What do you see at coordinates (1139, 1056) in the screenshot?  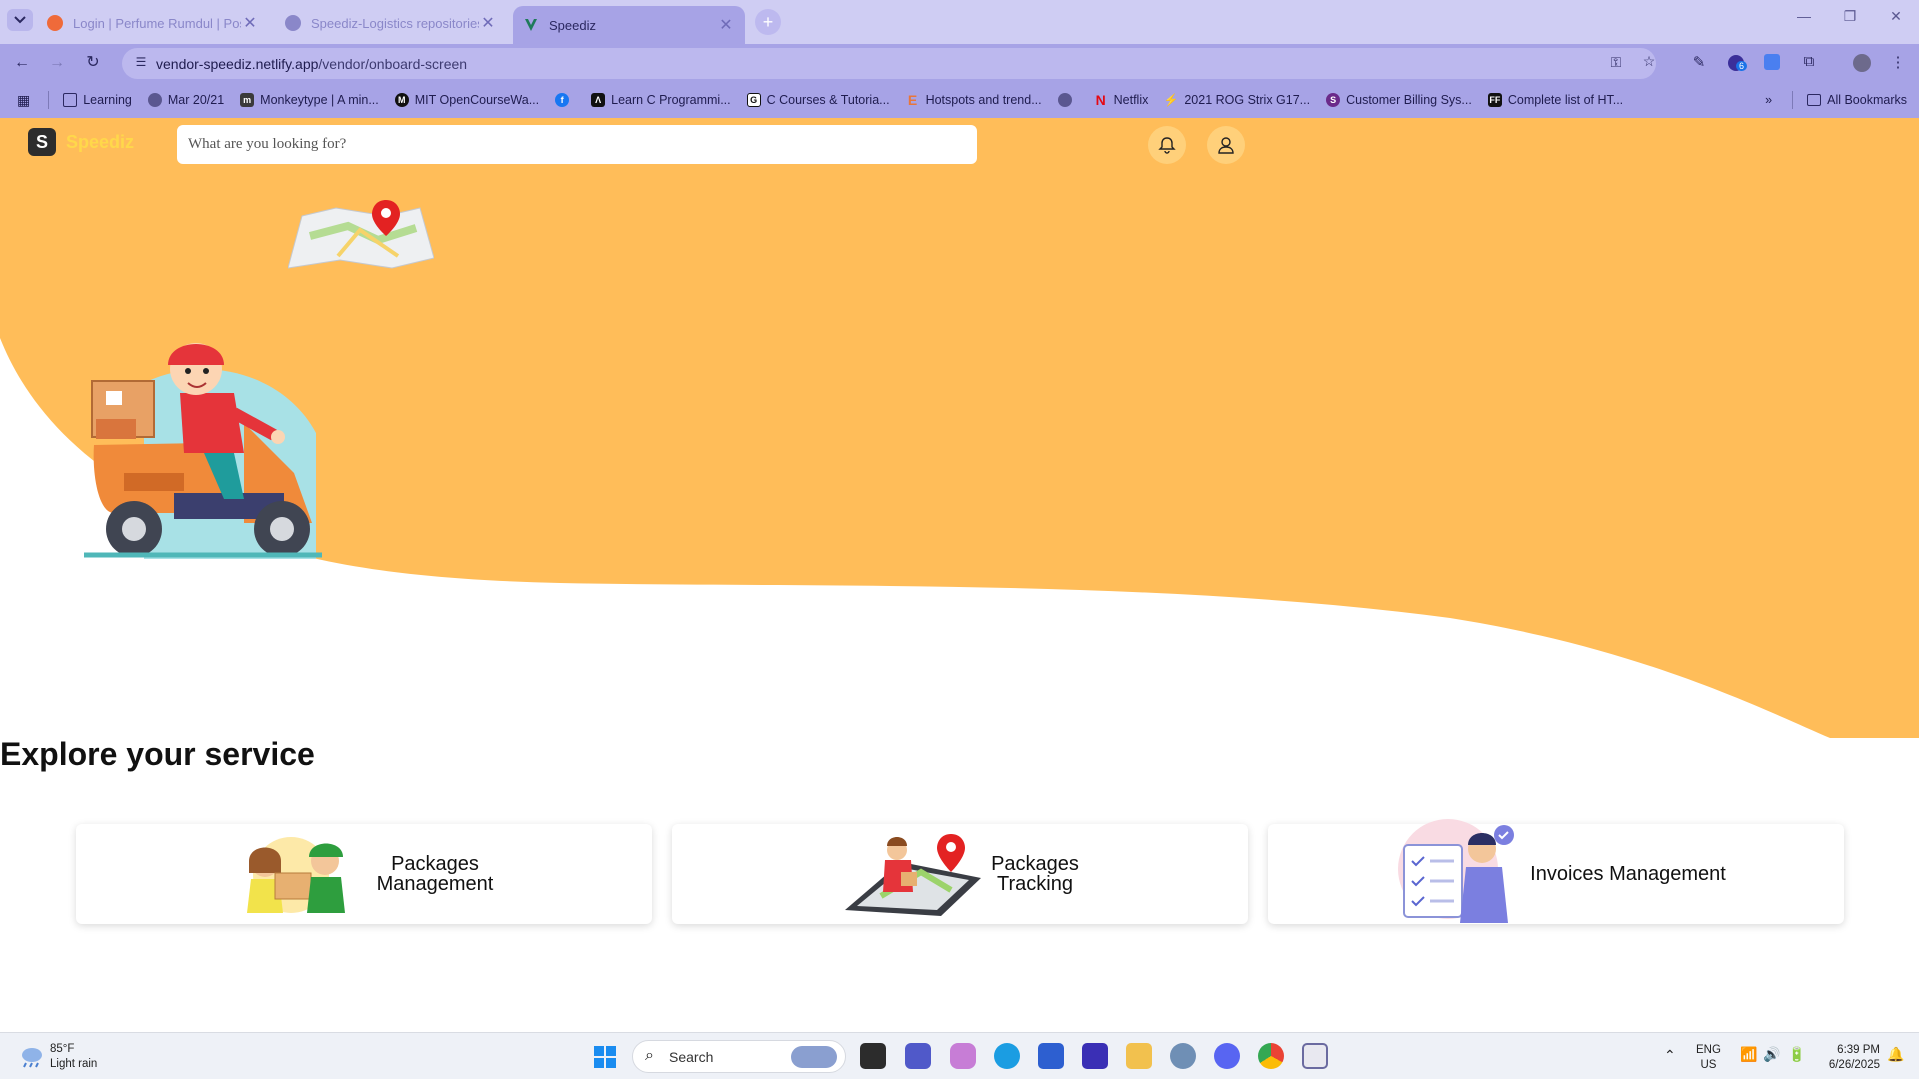 I see `file-explorer-icon` at bounding box center [1139, 1056].